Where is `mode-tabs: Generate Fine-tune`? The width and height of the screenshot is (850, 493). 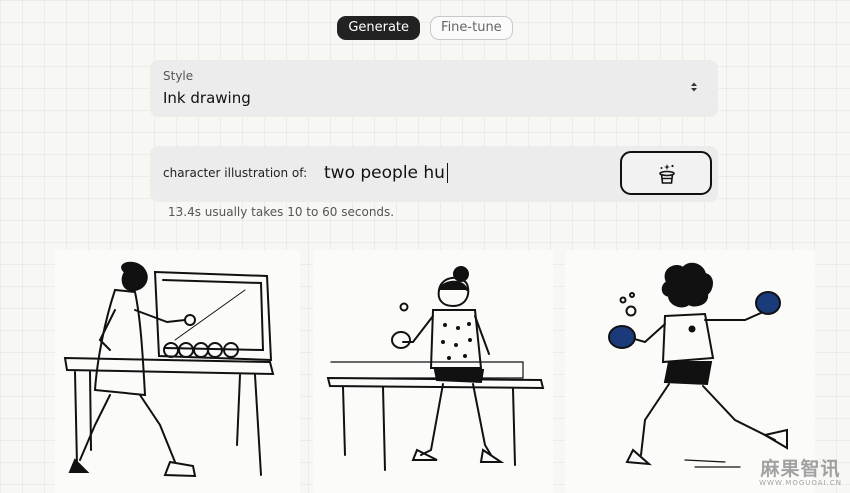
mode-tabs: Generate Fine-tune is located at coordinates (425, 28).